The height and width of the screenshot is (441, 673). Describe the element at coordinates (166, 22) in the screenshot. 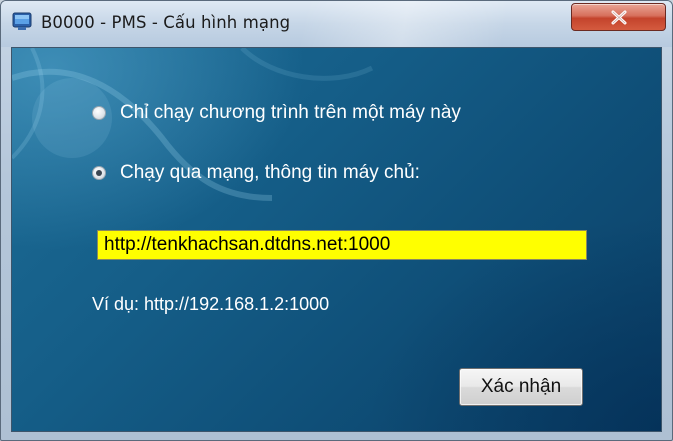

I see `window-title: B0000 - PMS - Cấu hình mạng` at that location.